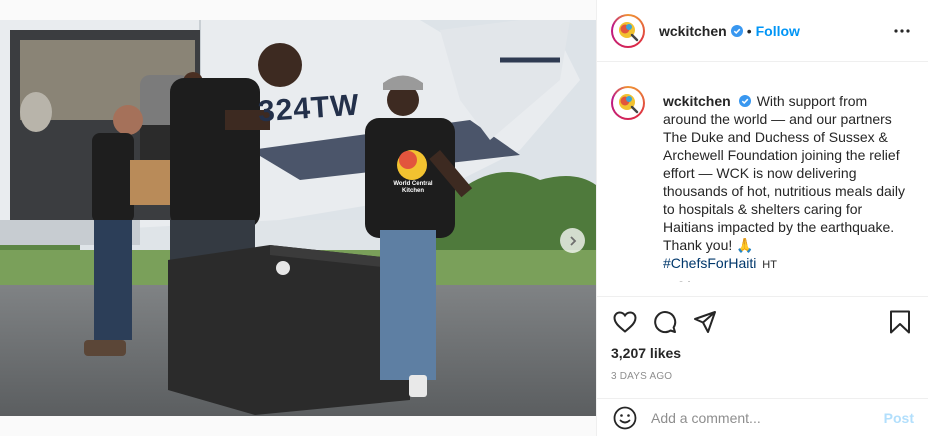 The image size is (928, 436). I want to click on emoji-button, so click(625, 418).